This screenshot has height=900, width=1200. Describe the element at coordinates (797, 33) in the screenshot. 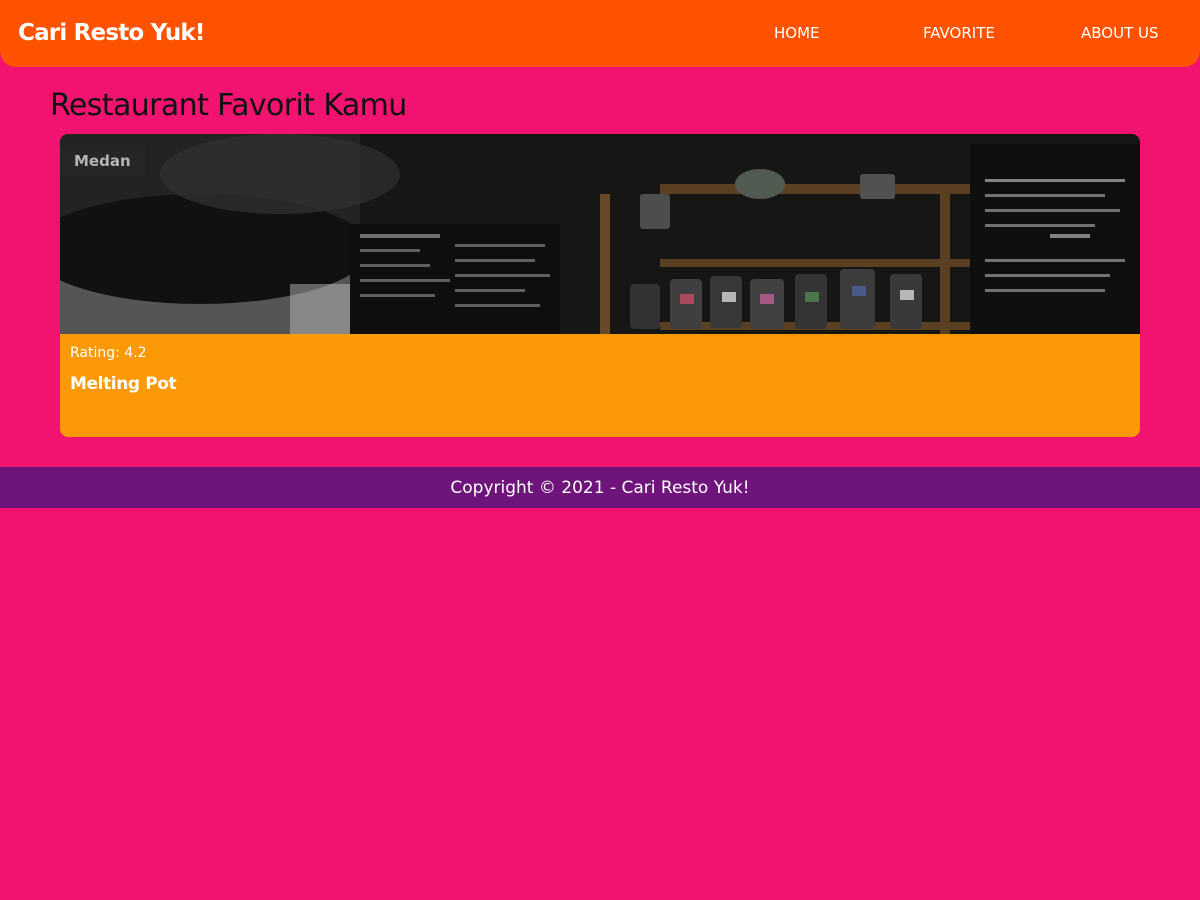

I see `nav-home-link: HOME` at that location.